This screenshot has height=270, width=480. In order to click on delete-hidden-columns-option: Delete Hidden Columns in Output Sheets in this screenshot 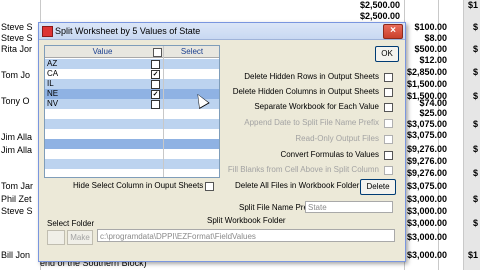, I will do `click(313, 92)`.